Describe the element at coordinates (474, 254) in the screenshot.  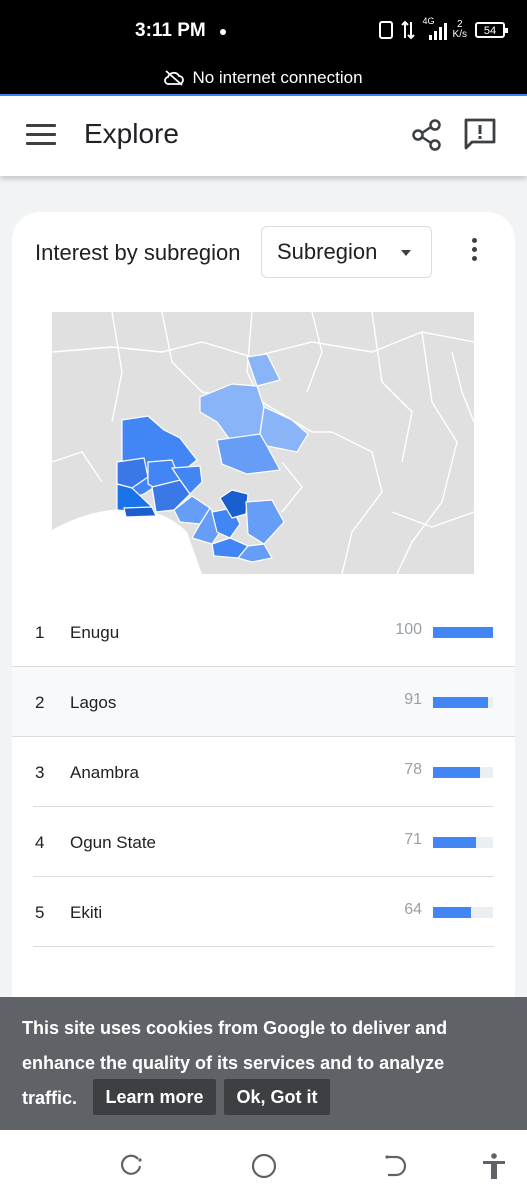
I see `more-vert-icon` at that location.